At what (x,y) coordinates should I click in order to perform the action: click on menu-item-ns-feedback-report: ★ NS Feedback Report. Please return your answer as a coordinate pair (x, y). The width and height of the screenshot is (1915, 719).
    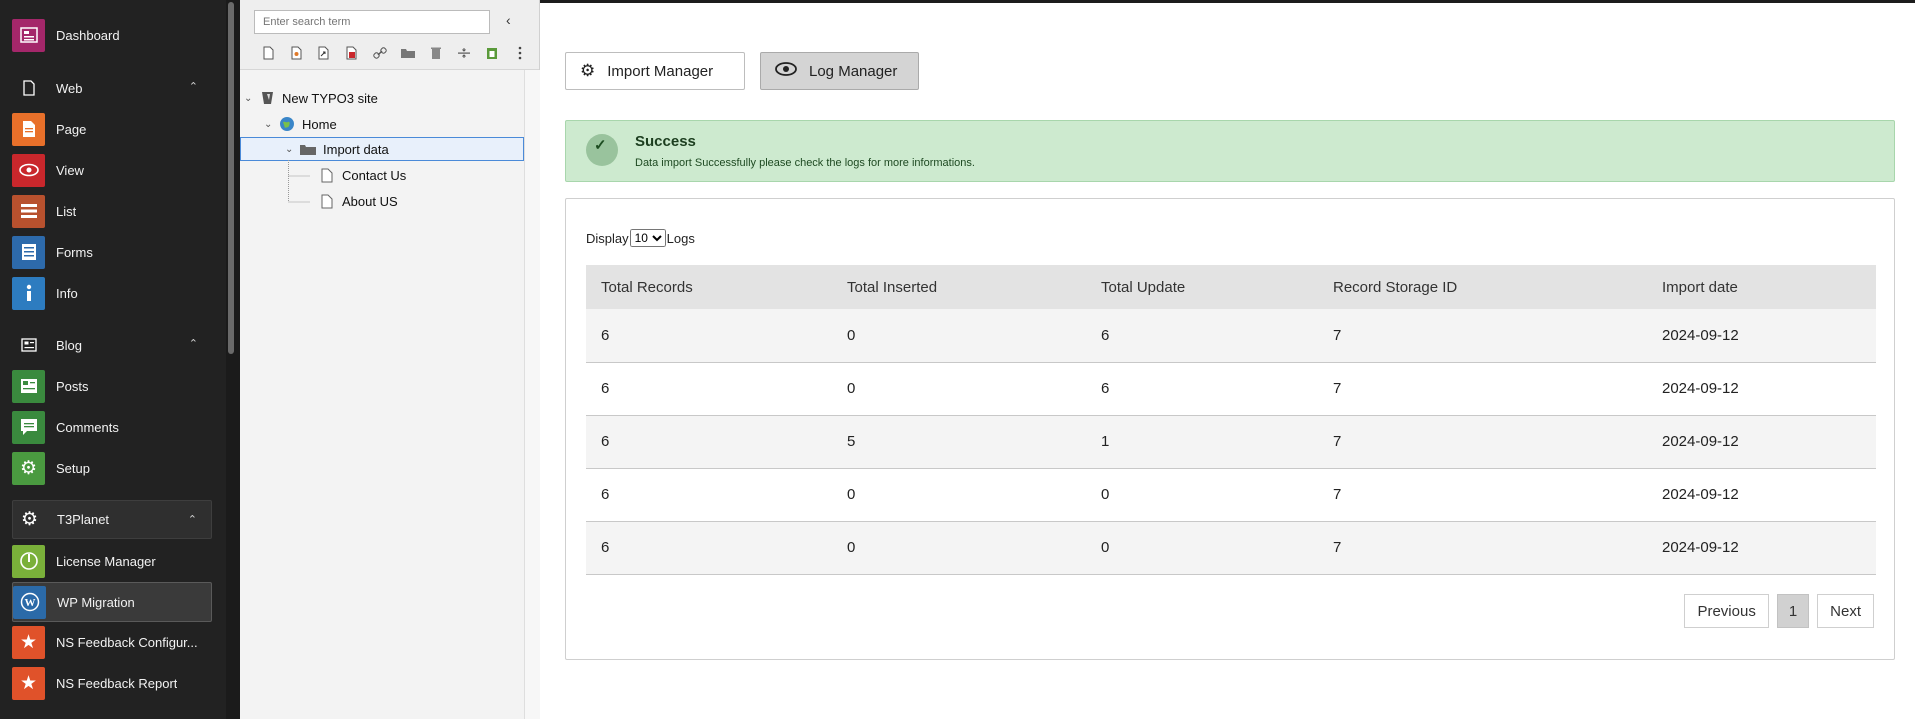
    Looking at the image, I should click on (112, 683).